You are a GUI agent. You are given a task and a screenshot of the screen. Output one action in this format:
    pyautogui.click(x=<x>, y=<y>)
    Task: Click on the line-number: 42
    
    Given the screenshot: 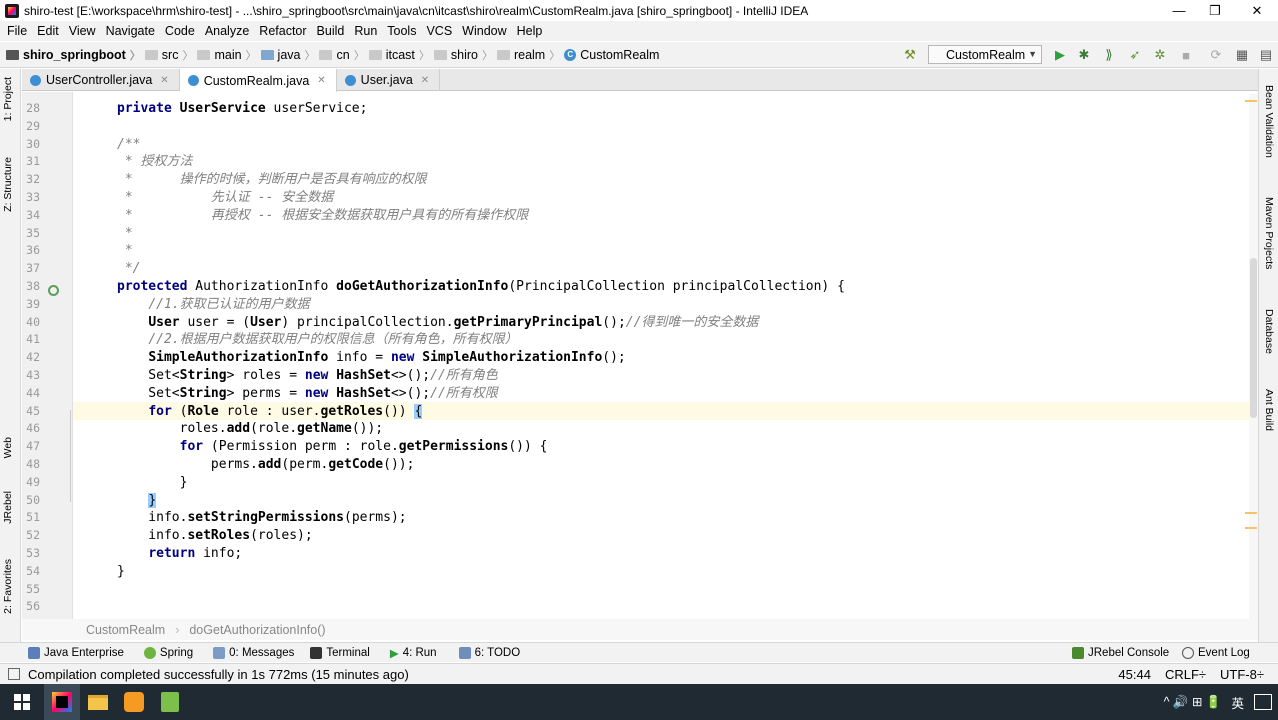 What is the action you would take?
    pyautogui.click(x=31, y=357)
    